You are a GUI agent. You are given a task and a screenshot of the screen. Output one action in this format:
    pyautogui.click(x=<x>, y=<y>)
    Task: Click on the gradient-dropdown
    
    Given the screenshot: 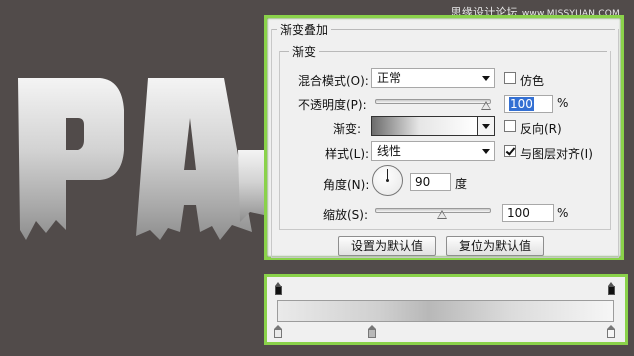 What is the action you would take?
    pyautogui.click(x=486, y=126)
    